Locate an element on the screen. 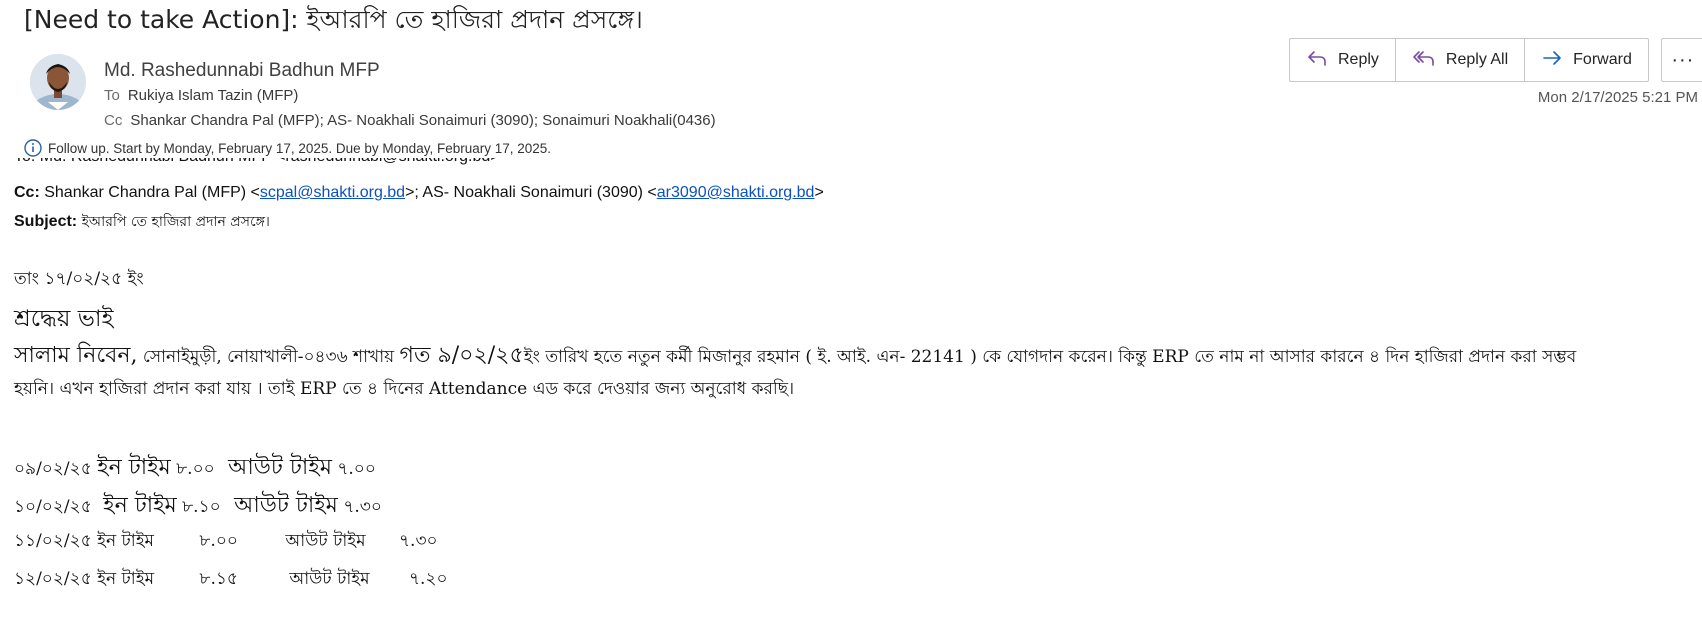 Image resolution: width=1702 pixels, height=622 pixels. attendance-row: ১০/০২/২৫ ইন টাইম ৮.১০ আউট টাইম ৭.৩০ is located at coordinates (198, 506).